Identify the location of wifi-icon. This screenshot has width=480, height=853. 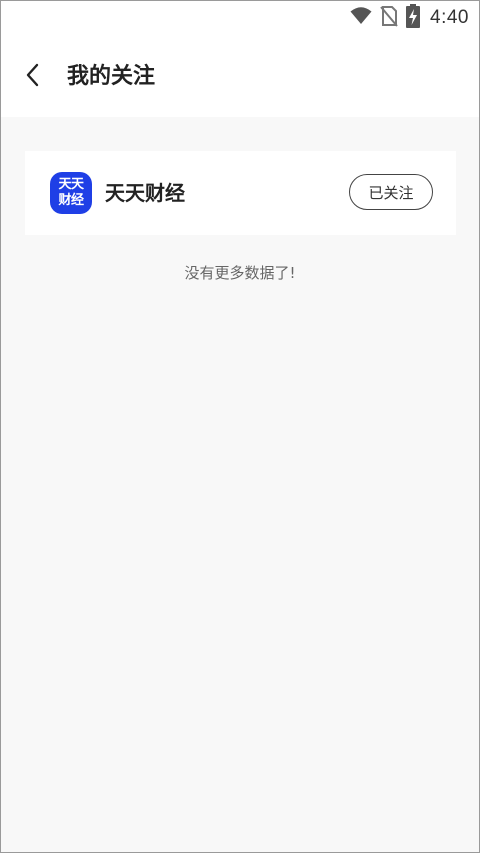
(361, 18).